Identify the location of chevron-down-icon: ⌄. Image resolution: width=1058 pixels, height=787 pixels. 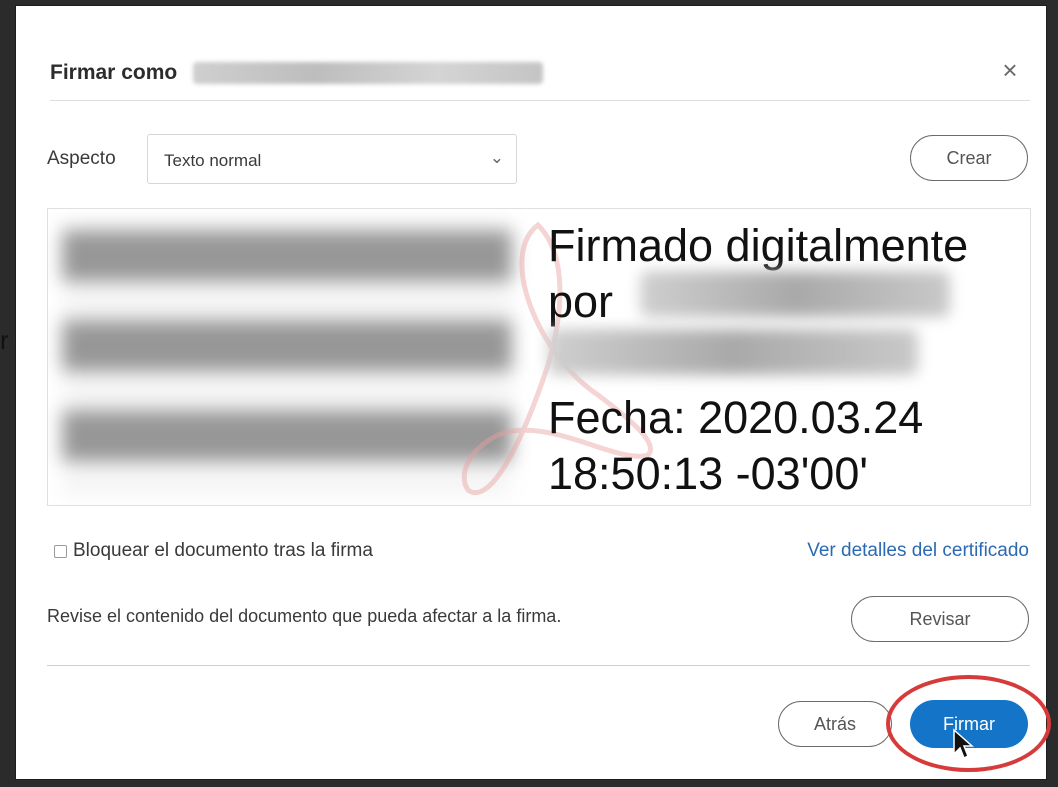
(496, 157).